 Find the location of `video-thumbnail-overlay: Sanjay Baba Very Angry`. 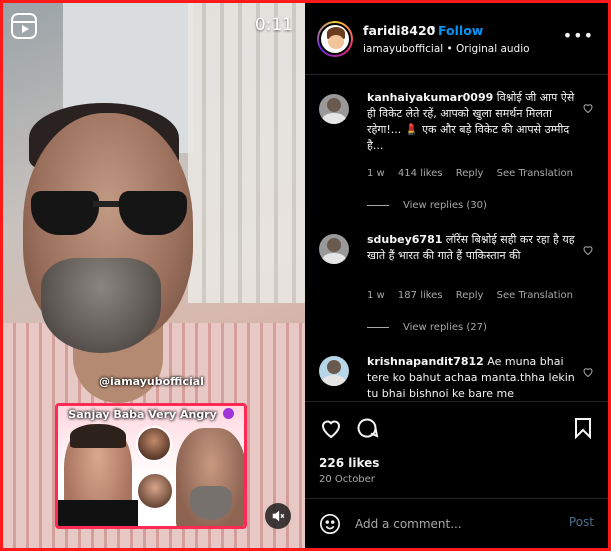

video-thumbnail-overlay: Sanjay Baba Very Angry is located at coordinates (151, 466).